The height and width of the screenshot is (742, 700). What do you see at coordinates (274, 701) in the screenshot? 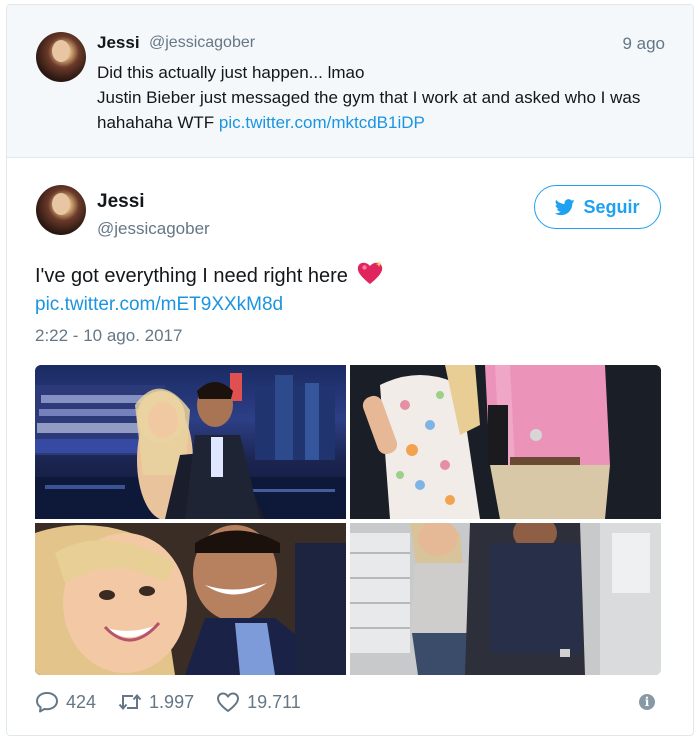
I see `like-count: 19.711` at bounding box center [274, 701].